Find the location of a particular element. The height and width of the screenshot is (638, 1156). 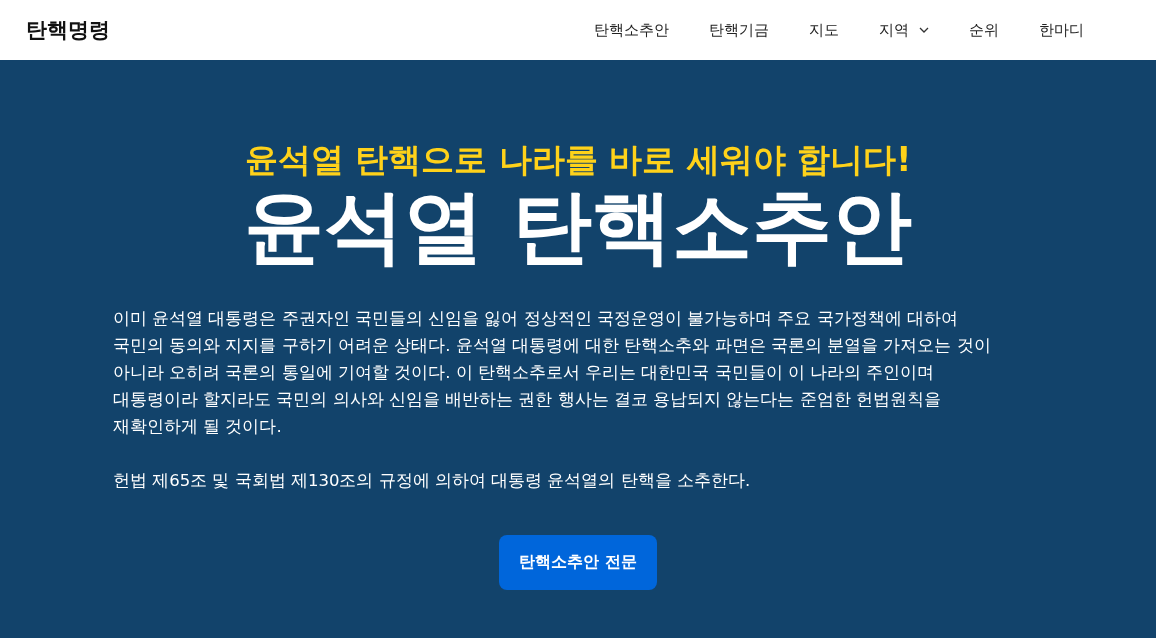

body-paragraph: 헌법 제65조 및 국회법 제130조의 규정에 의하여 대통령 윤석열의 탄핵을 소추한다. is located at coordinates (432, 481).